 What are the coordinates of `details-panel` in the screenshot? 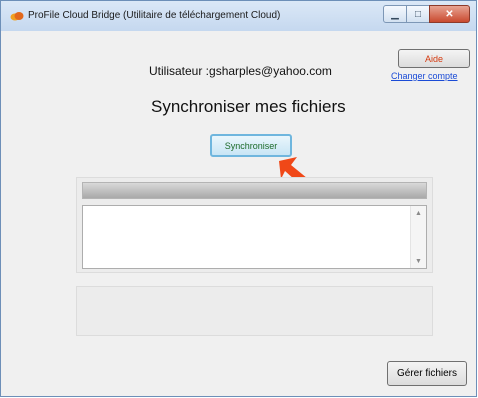 It's located at (254, 311).